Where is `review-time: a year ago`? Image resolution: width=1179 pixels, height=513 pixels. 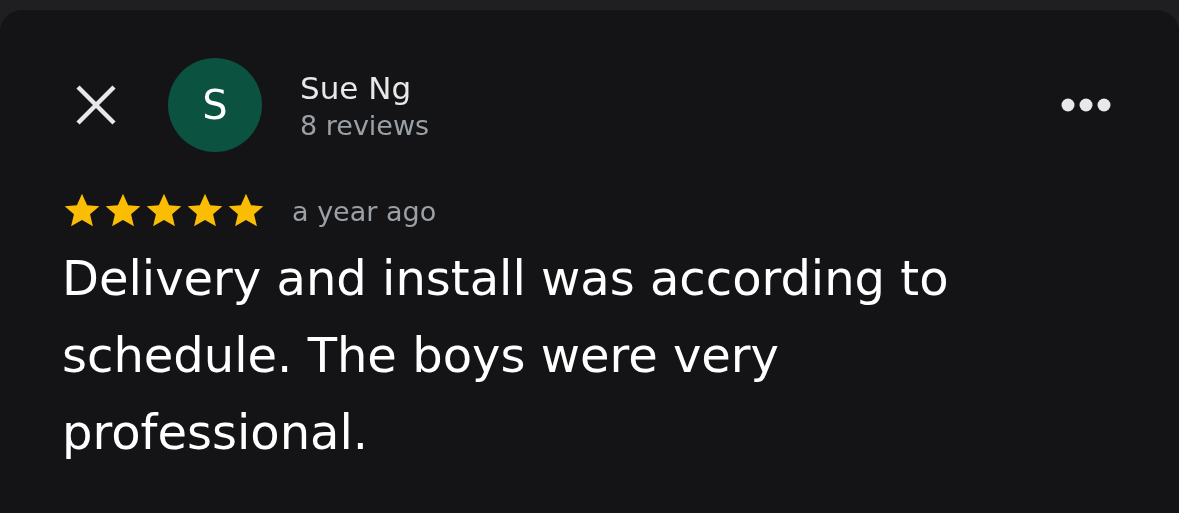 review-time: a year ago is located at coordinates (364, 211).